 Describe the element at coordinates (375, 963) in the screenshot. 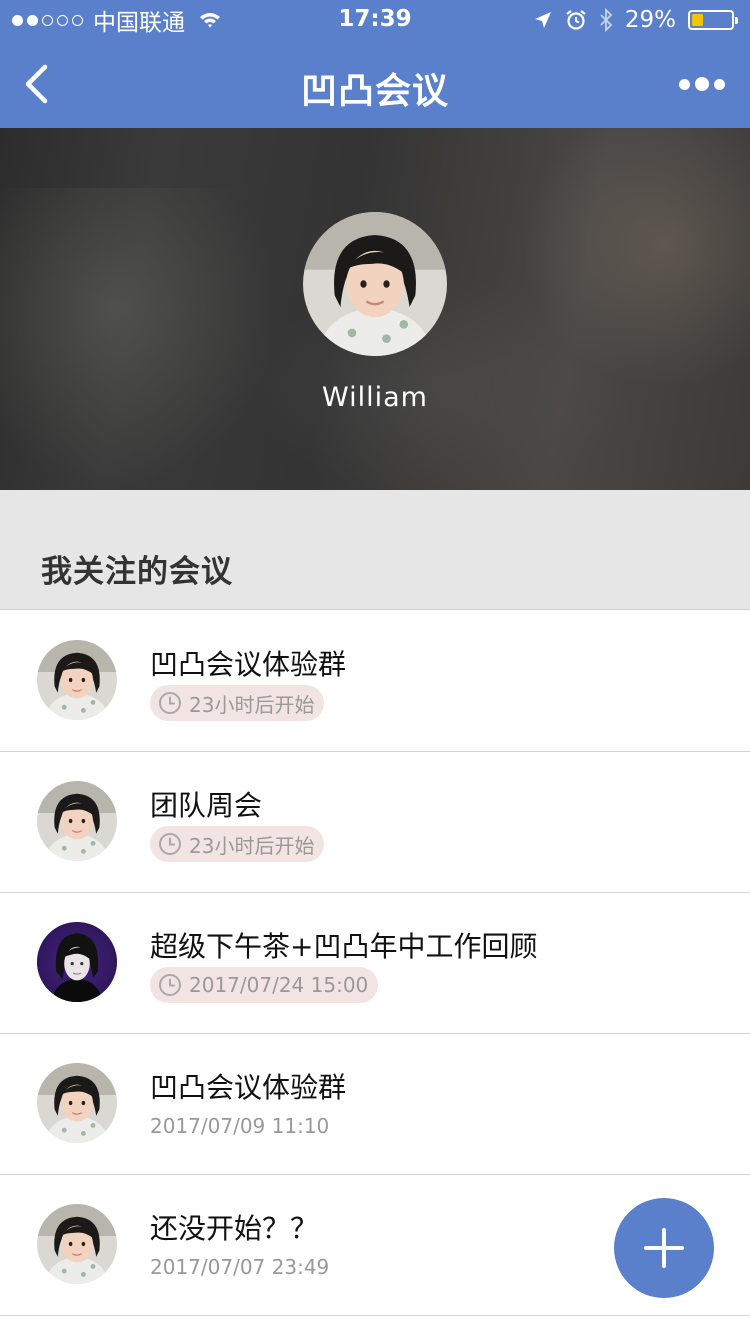

I see `meeting-row: 超级下午茶+凹凸年中工作回顾 2017/07/24 15:00` at that location.